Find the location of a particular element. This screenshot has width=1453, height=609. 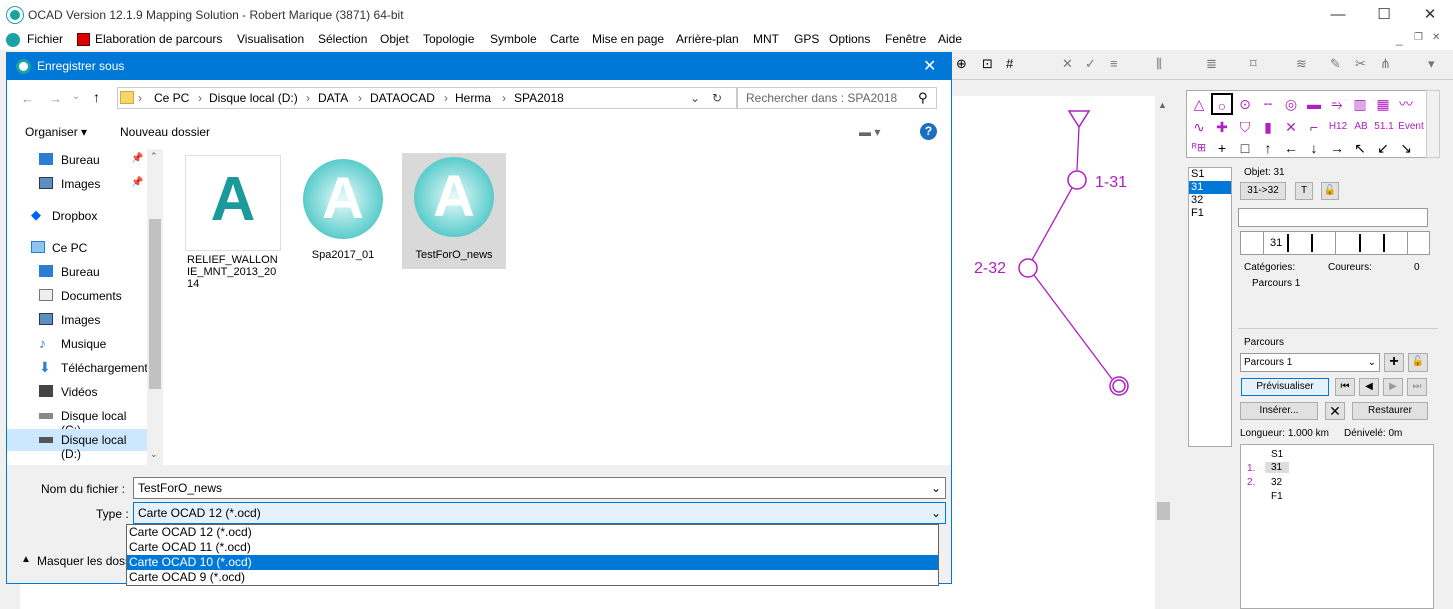

prev-icon: ◀ is located at coordinates (1369, 387).